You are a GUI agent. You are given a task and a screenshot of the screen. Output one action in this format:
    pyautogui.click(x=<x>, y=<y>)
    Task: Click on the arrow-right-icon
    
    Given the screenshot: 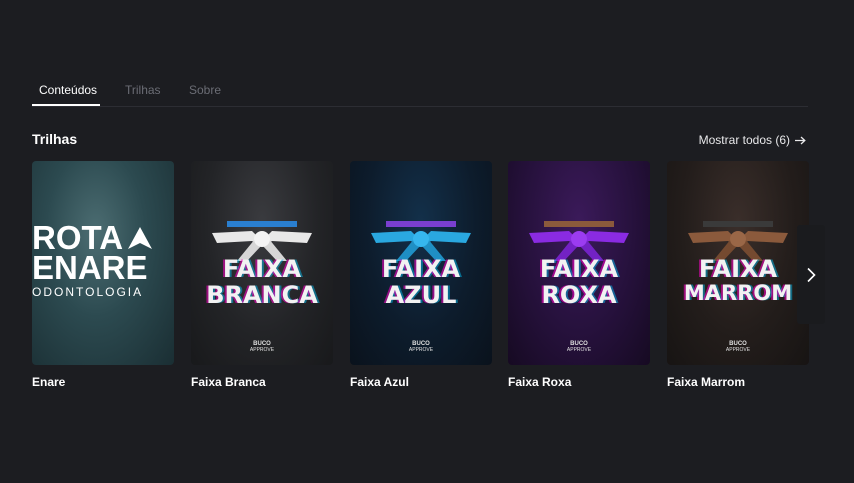 What is the action you would take?
    pyautogui.click(x=800, y=140)
    